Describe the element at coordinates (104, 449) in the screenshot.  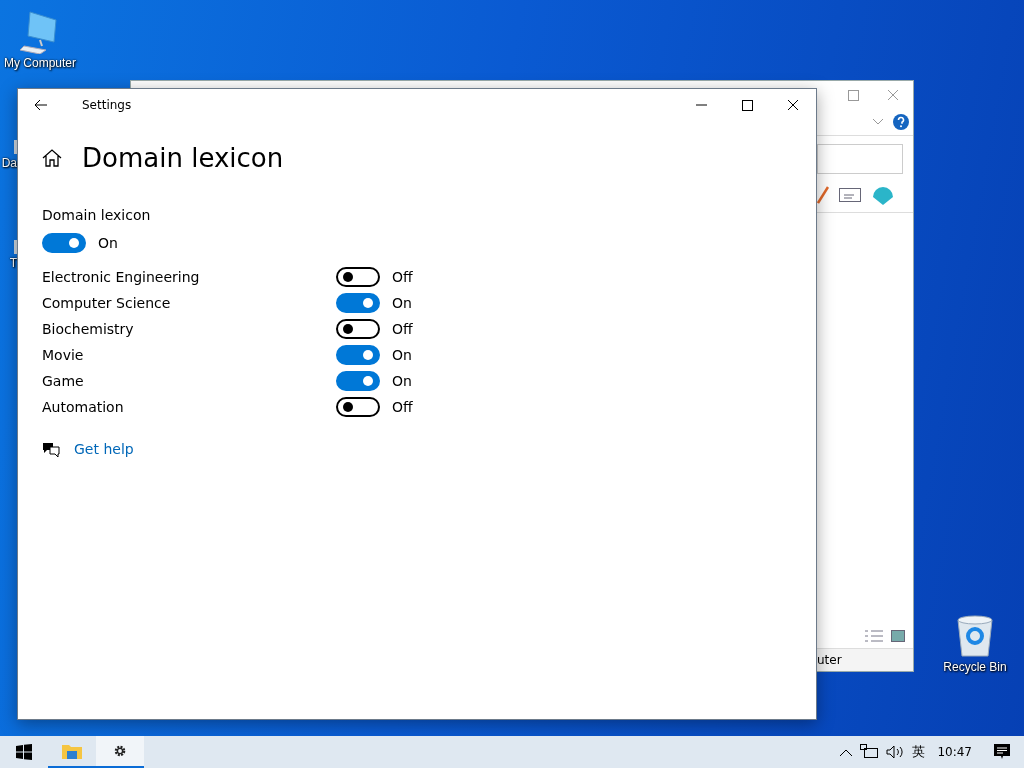
I see `help-link: Get help` at that location.